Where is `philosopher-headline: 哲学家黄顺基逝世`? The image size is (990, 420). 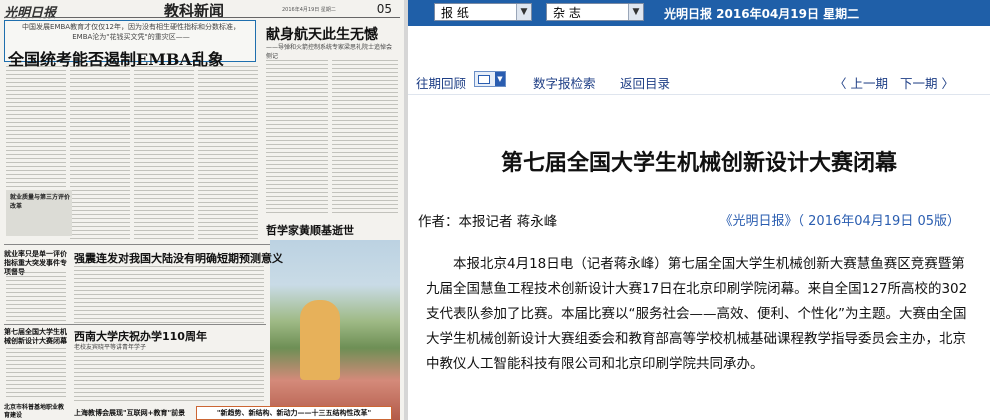
philosopher-headline: 哲学家黄顺基逝世 is located at coordinates (310, 230).